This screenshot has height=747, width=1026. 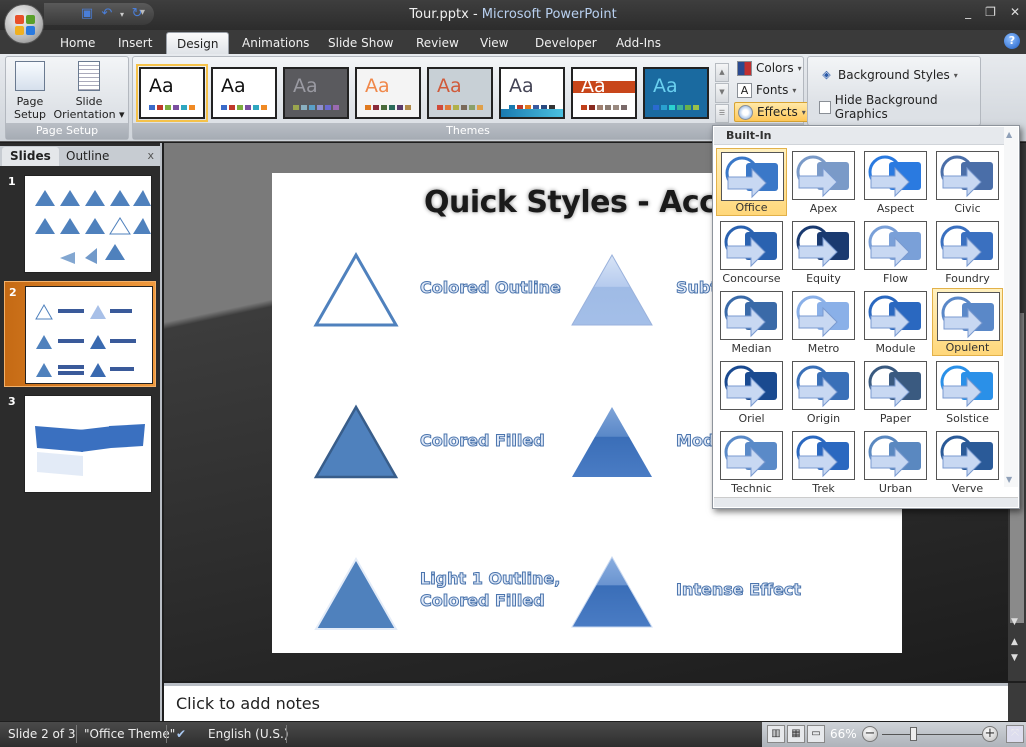 What do you see at coordinates (825, 107) in the screenshot?
I see `checkbox` at bounding box center [825, 107].